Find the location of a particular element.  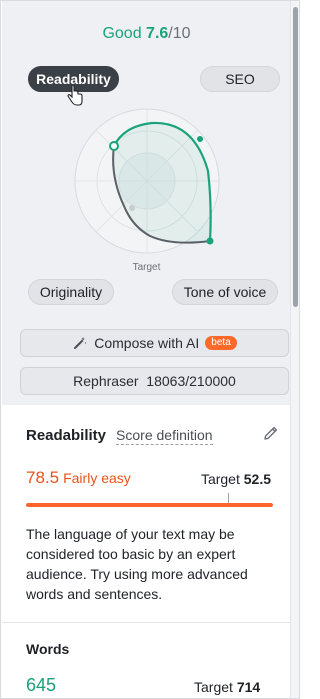

readability-title: Readability is located at coordinates (66, 435).